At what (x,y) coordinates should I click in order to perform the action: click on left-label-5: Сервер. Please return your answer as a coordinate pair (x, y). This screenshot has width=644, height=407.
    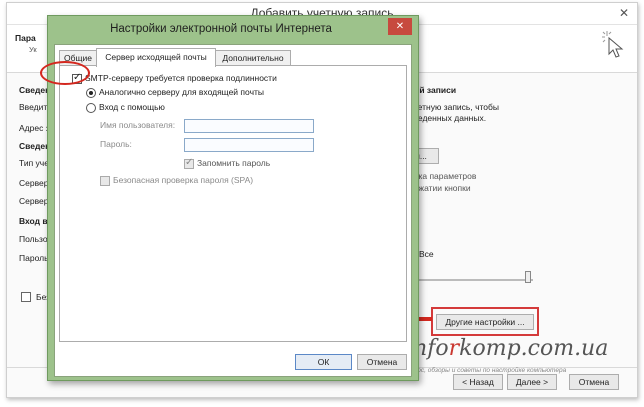
    Looking at the image, I should click on (34, 183).